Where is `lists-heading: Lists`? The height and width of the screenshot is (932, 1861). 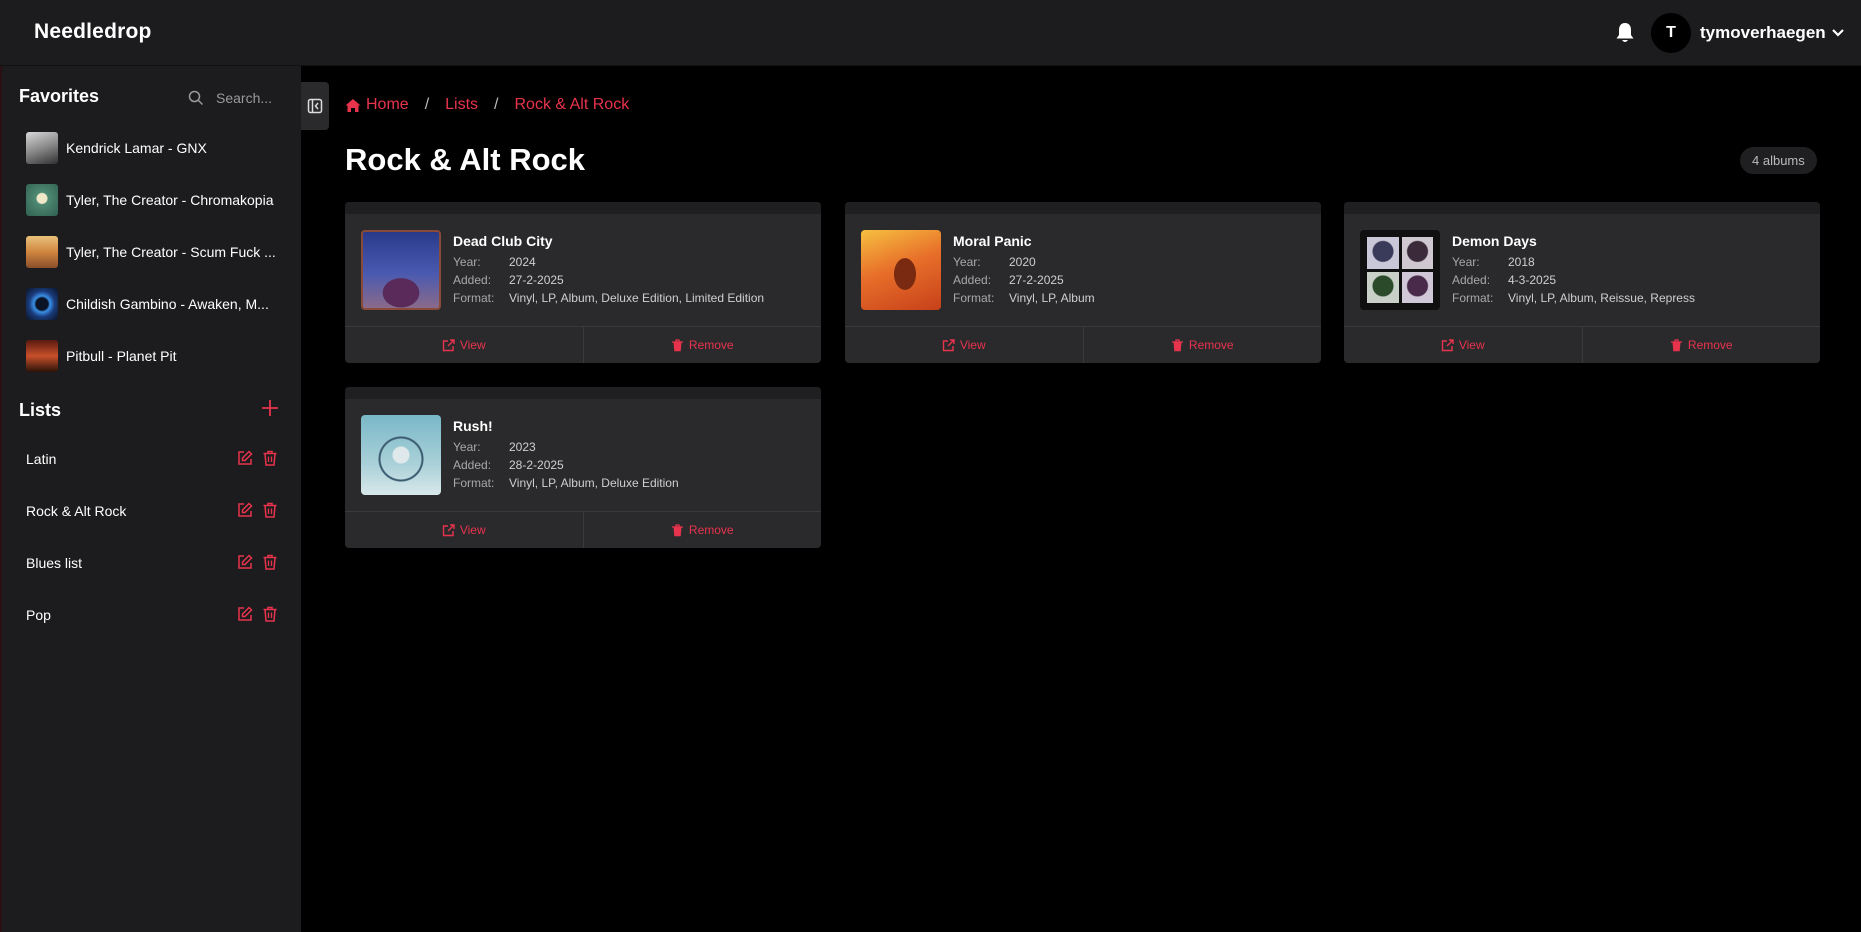 lists-heading: Lists is located at coordinates (40, 410).